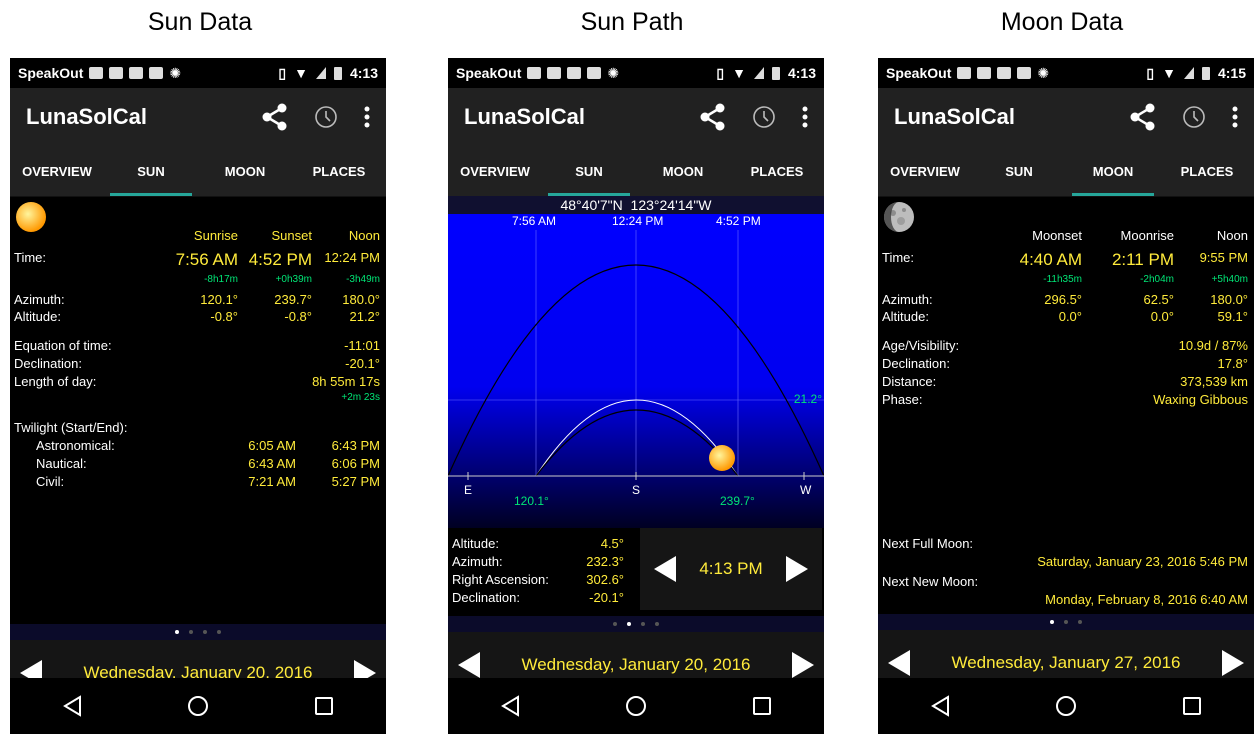 Image resolution: width=1255 pixels, height=740 pixels. Describe the element at coordinates (298, 316) in the screenshot. I see `sunset-altitude: -0.8°` at that location.